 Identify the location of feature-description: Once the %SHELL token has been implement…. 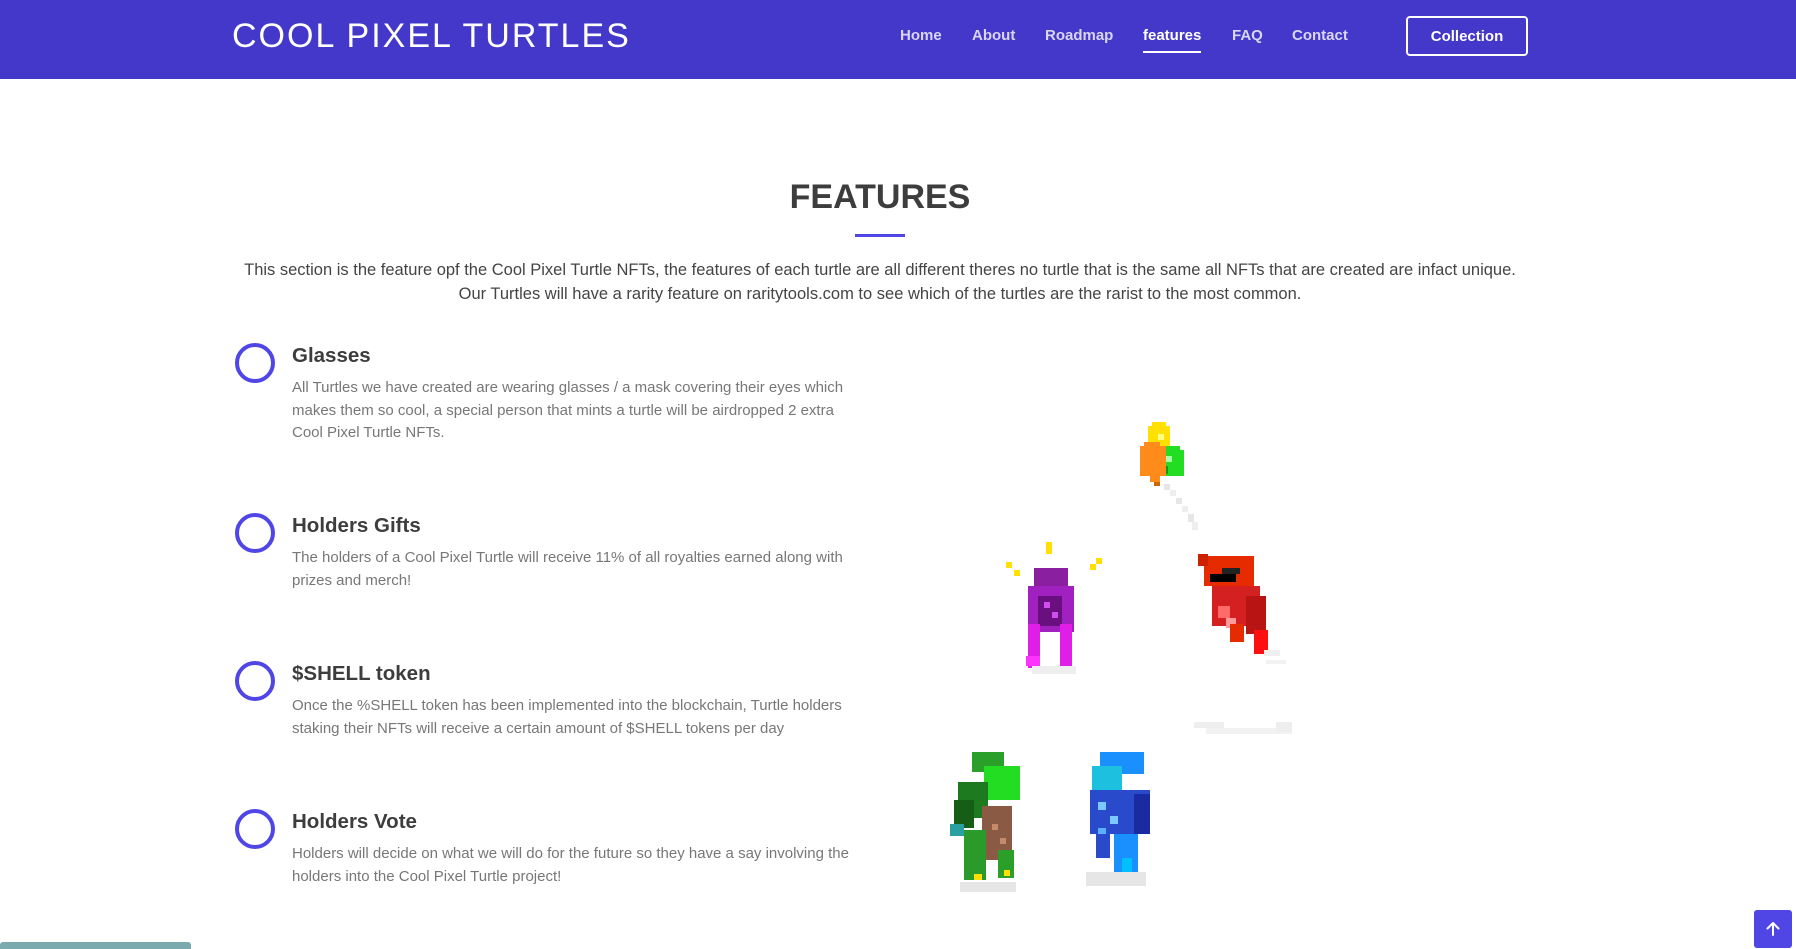
(567, 717).